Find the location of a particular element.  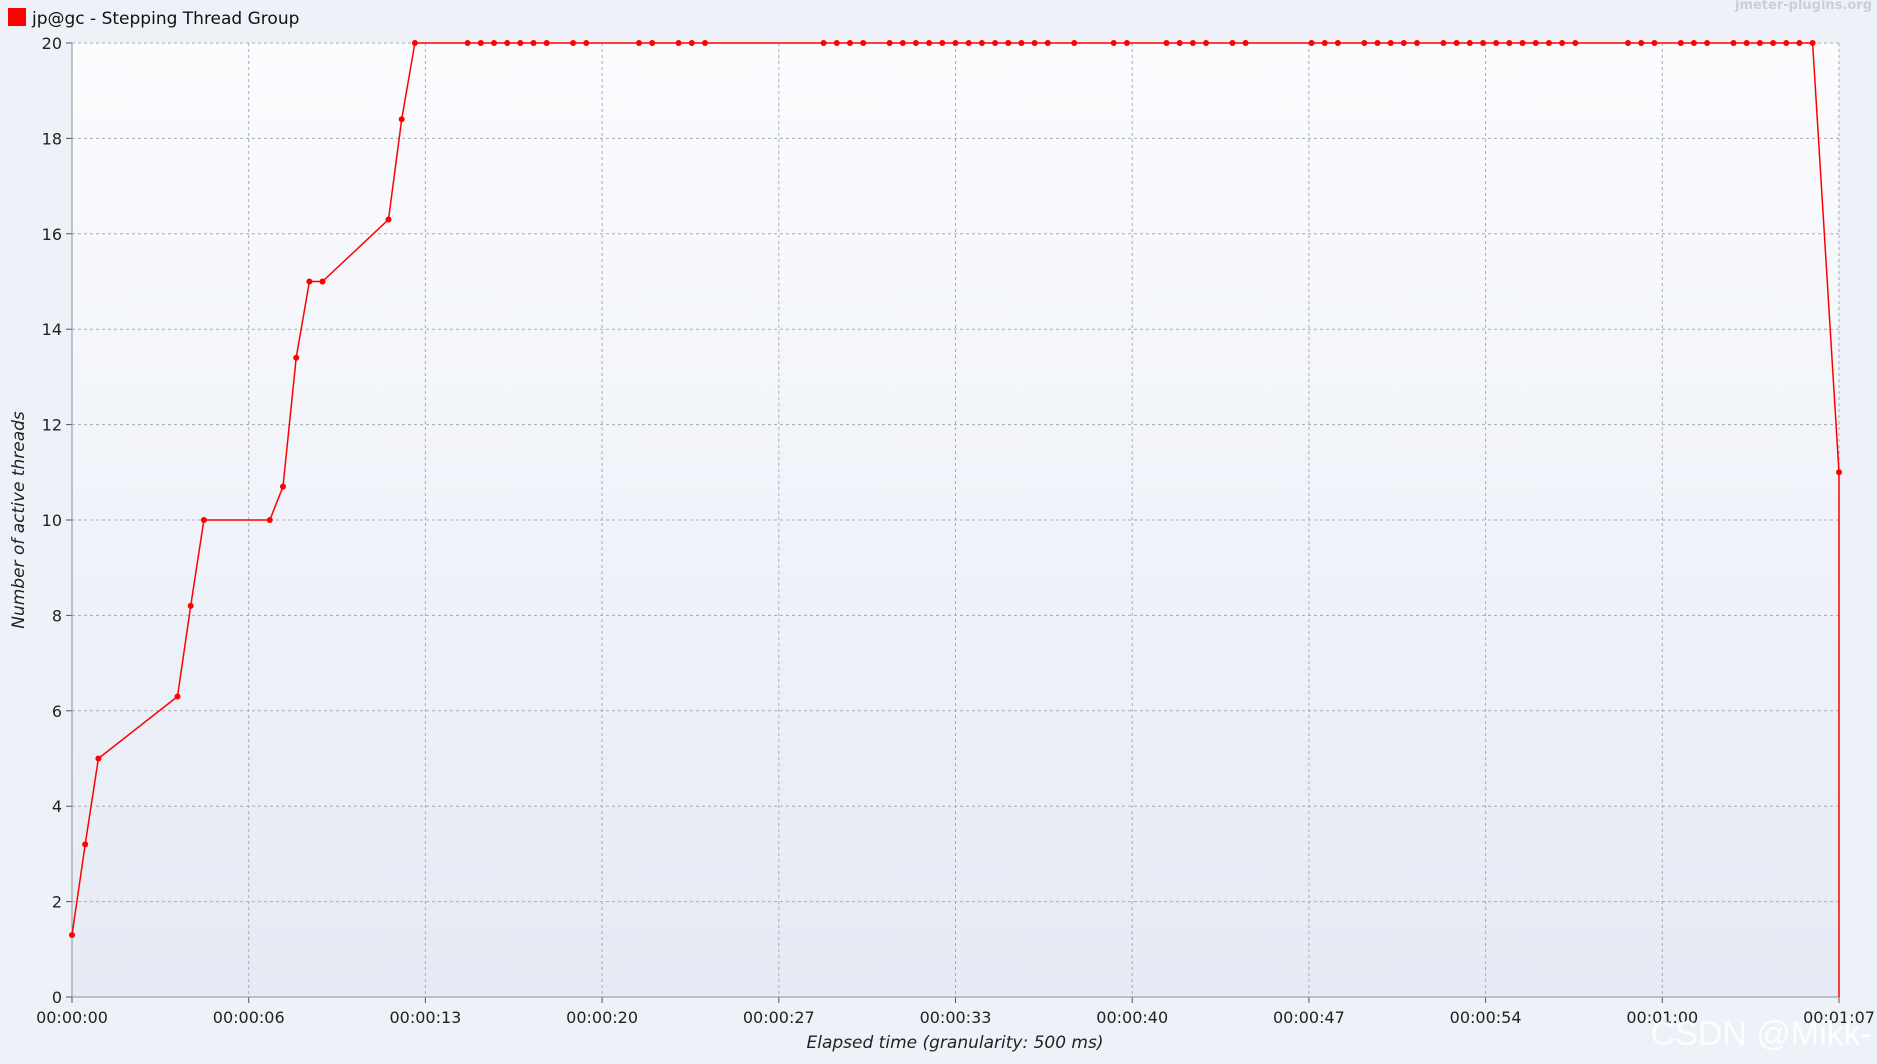

y-tick-label: 12 is located at coordinates (52, 425).